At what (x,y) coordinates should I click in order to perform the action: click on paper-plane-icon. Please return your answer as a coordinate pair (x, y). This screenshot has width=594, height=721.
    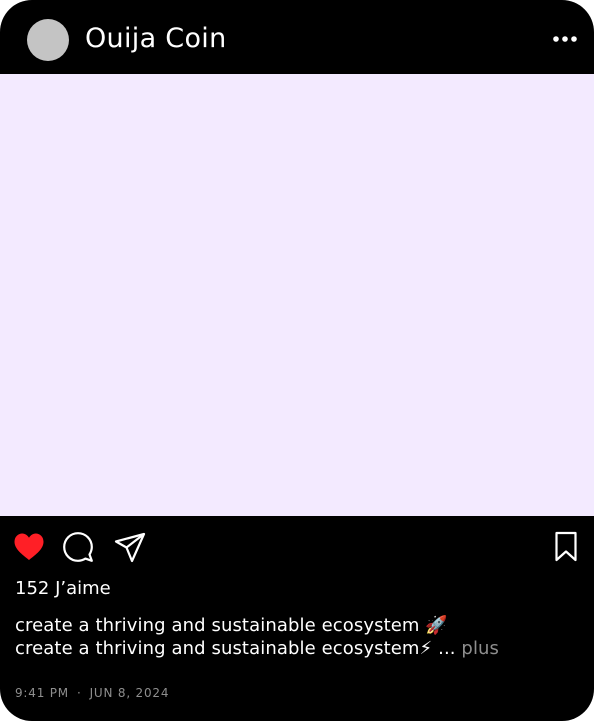
    Looking at the image, I should click on (130, 549).